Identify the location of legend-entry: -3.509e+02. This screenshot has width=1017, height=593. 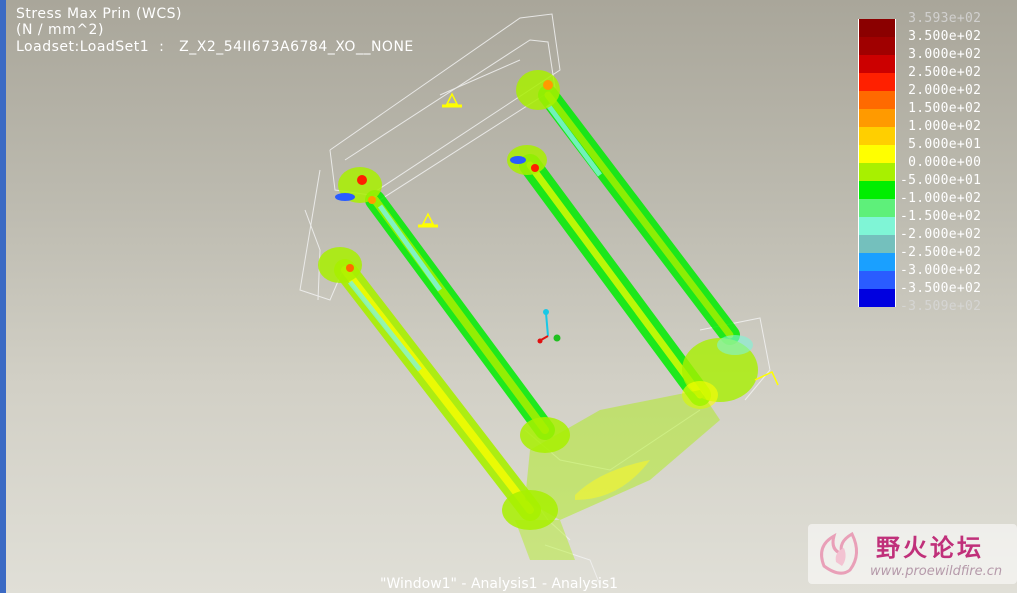
(933, 312).